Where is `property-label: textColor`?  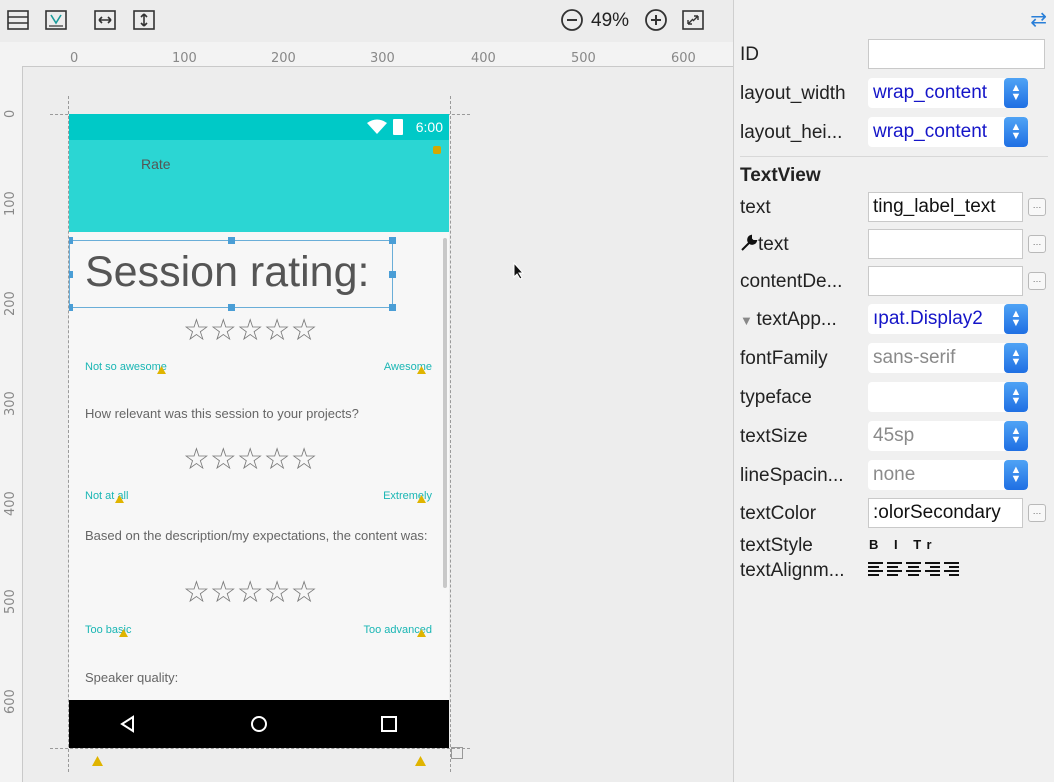
property-label: textColor is located at coordinates (778, 513).